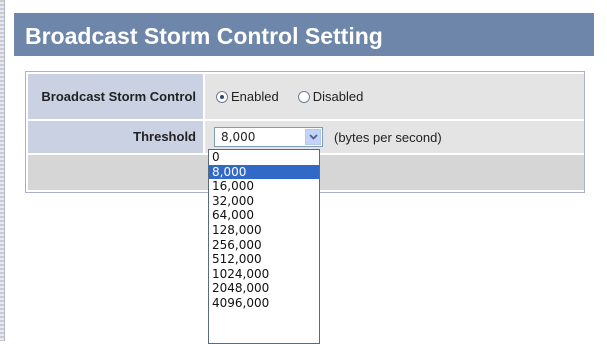 The image size is (607, 344). I want to click on page-title: Broadcast Storm Control Setting, so click(304, 34).